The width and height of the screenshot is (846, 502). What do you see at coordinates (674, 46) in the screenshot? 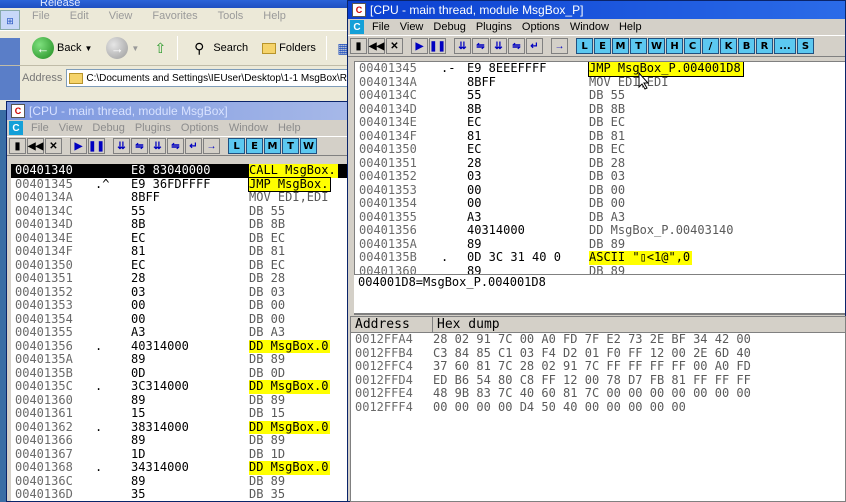
I see `handles-window-button: H` at bounding box center [674, 46].